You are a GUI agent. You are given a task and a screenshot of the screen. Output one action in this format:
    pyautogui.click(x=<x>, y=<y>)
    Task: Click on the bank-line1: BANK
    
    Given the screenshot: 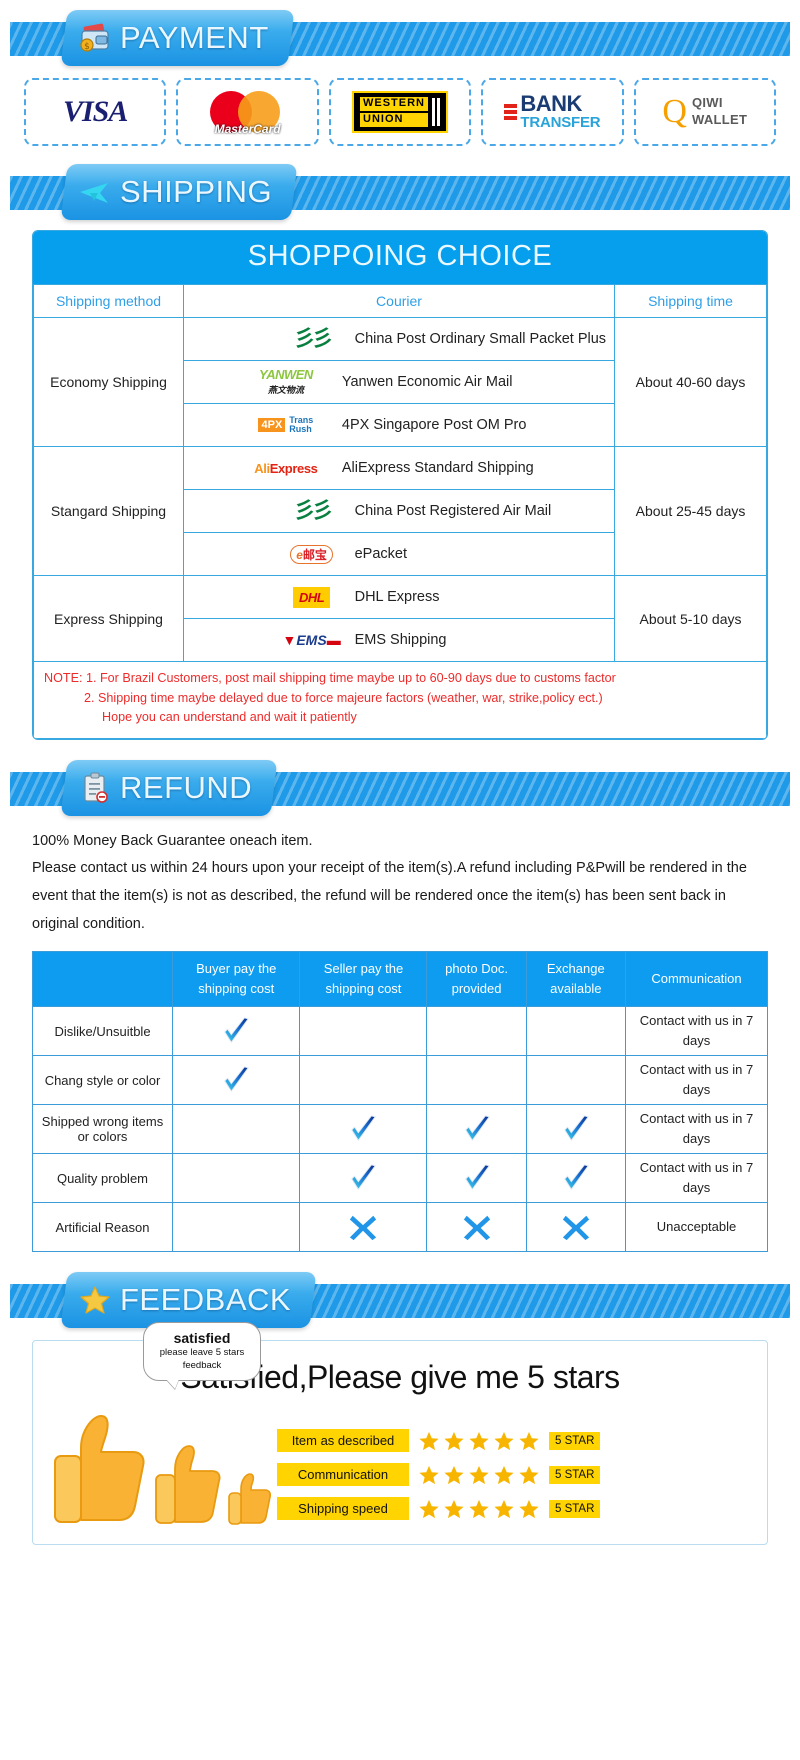 What is the action you would take?
    pyautogui.click(x=551, y=103)
    